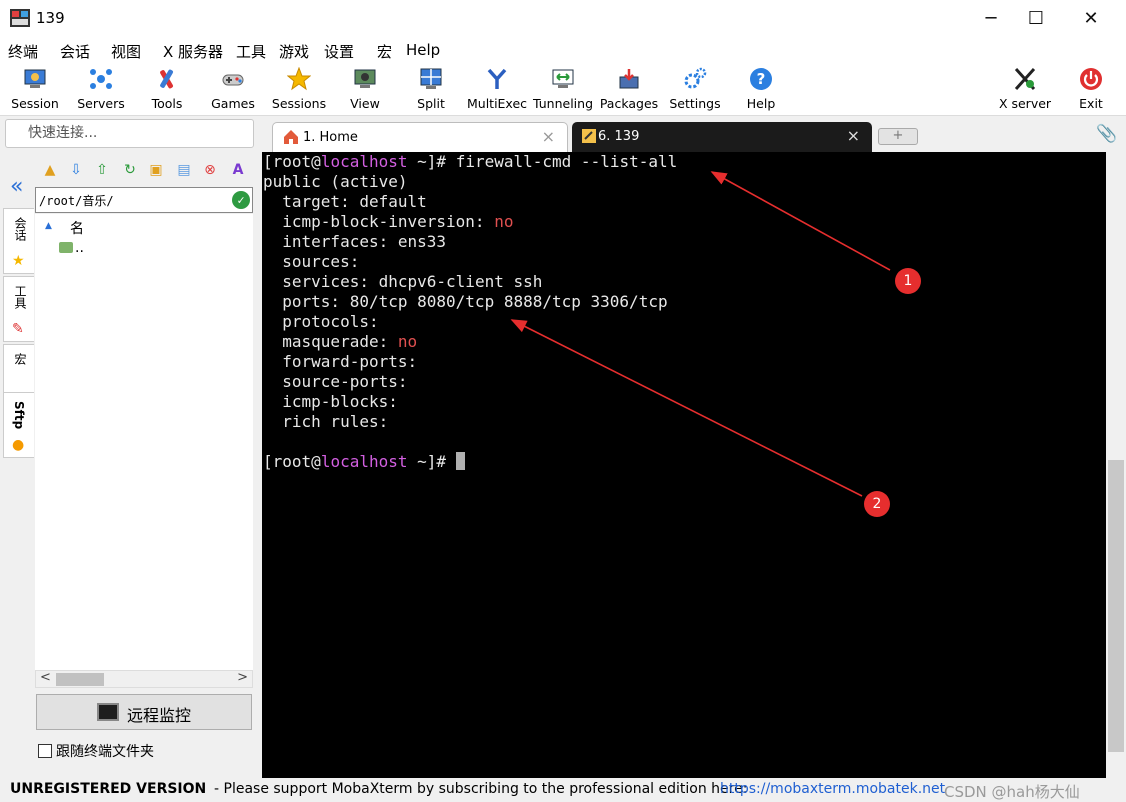 The image size is (1126, 802). What do you see at coordinates (102, 170) in the screenshot?
I see `upload-icon: ⇧` at bounding box center [102, 170].